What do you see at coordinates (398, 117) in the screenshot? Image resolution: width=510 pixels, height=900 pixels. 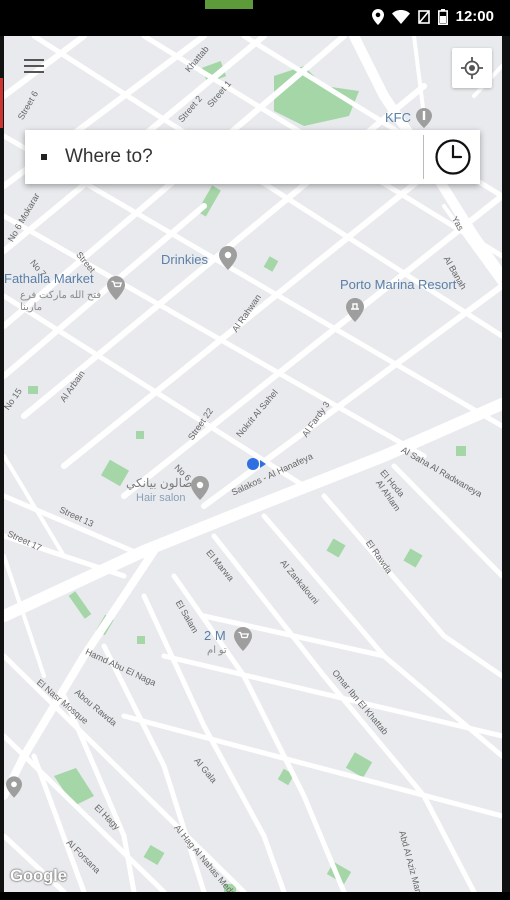 I see `poi-label-kfc: KFC` at bounding box center [398, 117].